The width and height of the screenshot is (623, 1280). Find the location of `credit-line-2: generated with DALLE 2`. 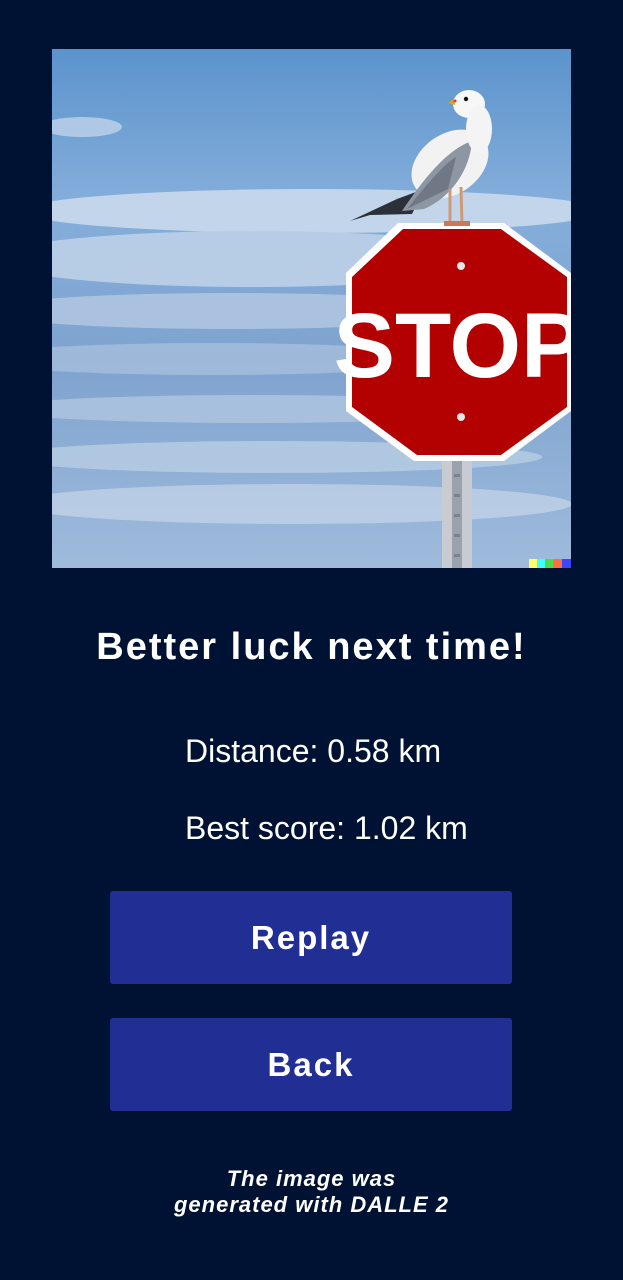

credit-line-2: generated with DALLE 2 is located at coordinates (311, 1204).